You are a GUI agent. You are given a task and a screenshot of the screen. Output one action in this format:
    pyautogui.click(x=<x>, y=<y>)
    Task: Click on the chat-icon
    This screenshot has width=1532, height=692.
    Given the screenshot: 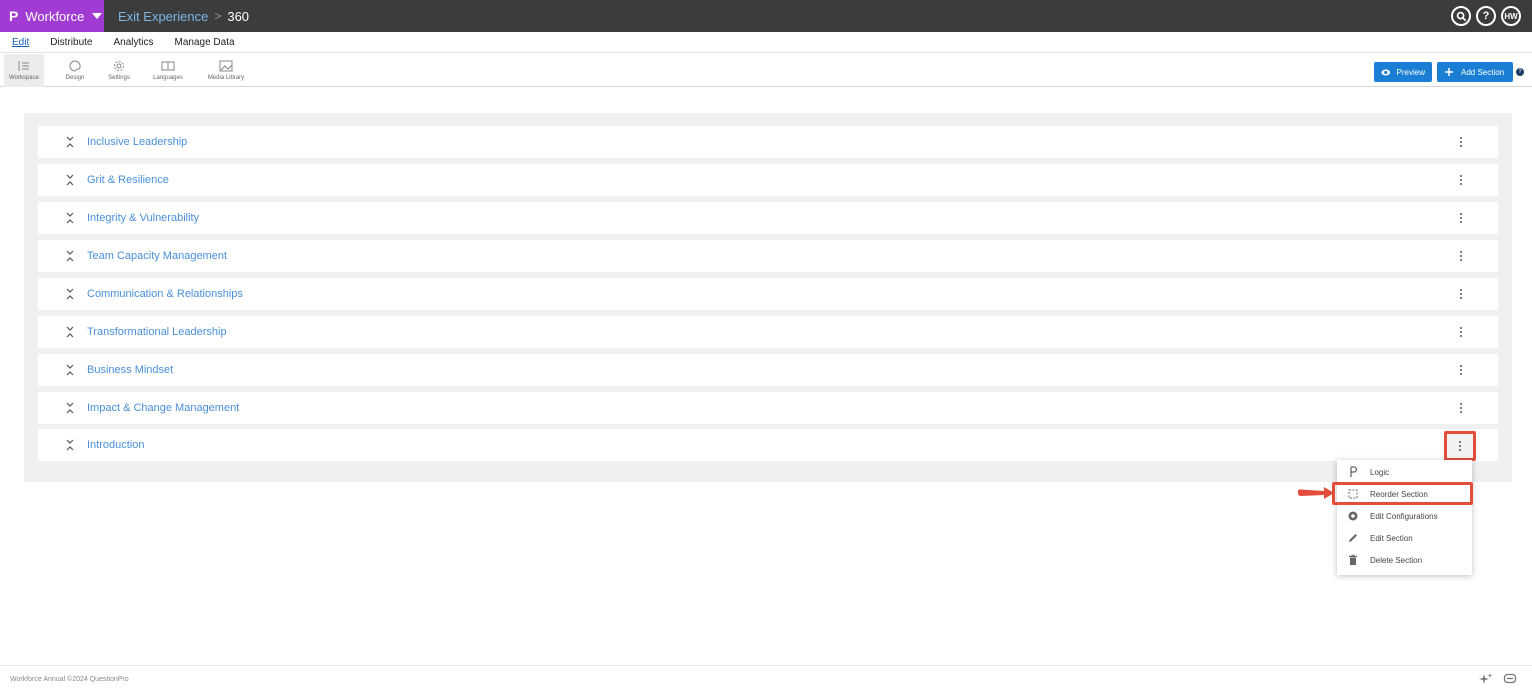 What is the action you would take?
    pyautogui.click(x=1510, y=679)
    